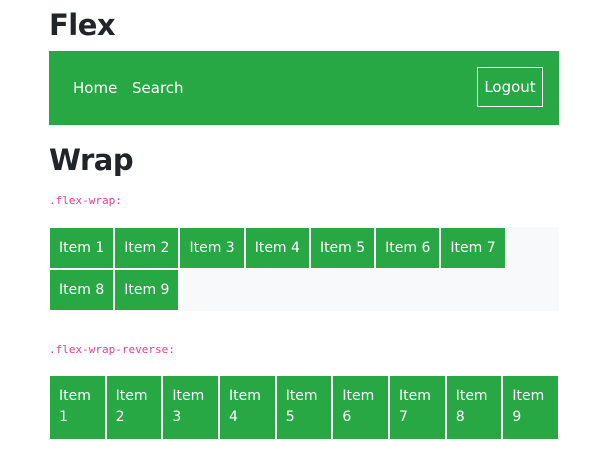  I want to click on code-label-flex-wrap: .flex-wrap:, so click(85, 200).